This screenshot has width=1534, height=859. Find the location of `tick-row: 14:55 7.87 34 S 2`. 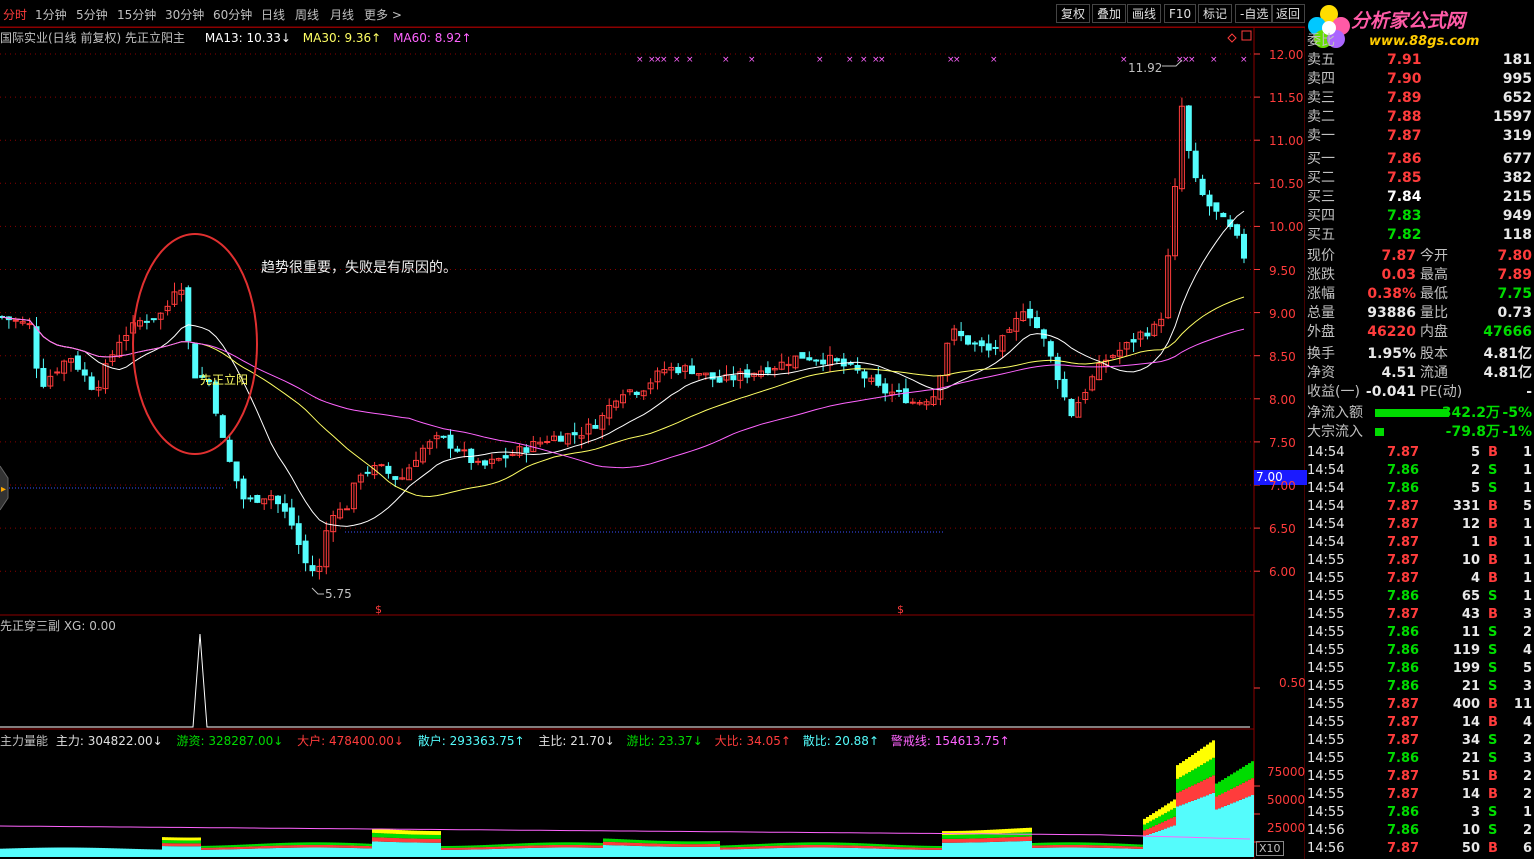

tick-row: 14:55 7.87 34 S 2 is located at coordinates (1419, 741).